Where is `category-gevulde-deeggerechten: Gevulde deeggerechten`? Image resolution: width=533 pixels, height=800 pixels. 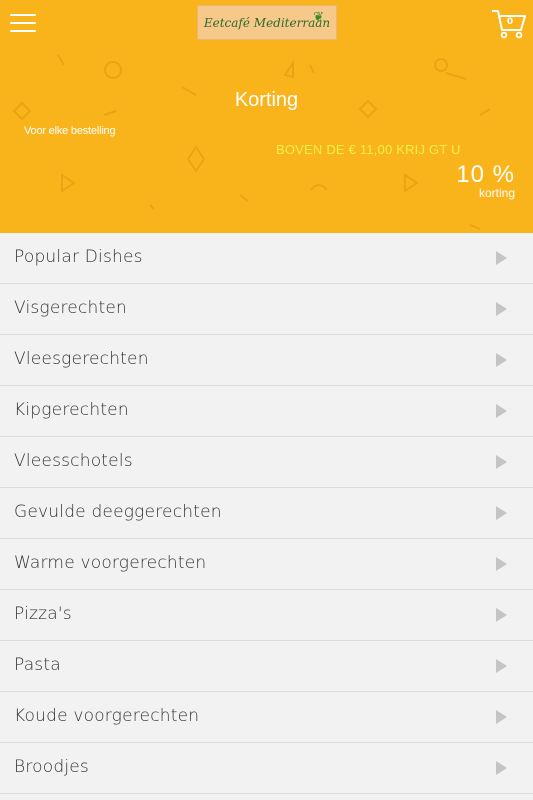 category-gevulde-deeggerechten: Gevulde deeggerechten is located at coordinates (266, 513).